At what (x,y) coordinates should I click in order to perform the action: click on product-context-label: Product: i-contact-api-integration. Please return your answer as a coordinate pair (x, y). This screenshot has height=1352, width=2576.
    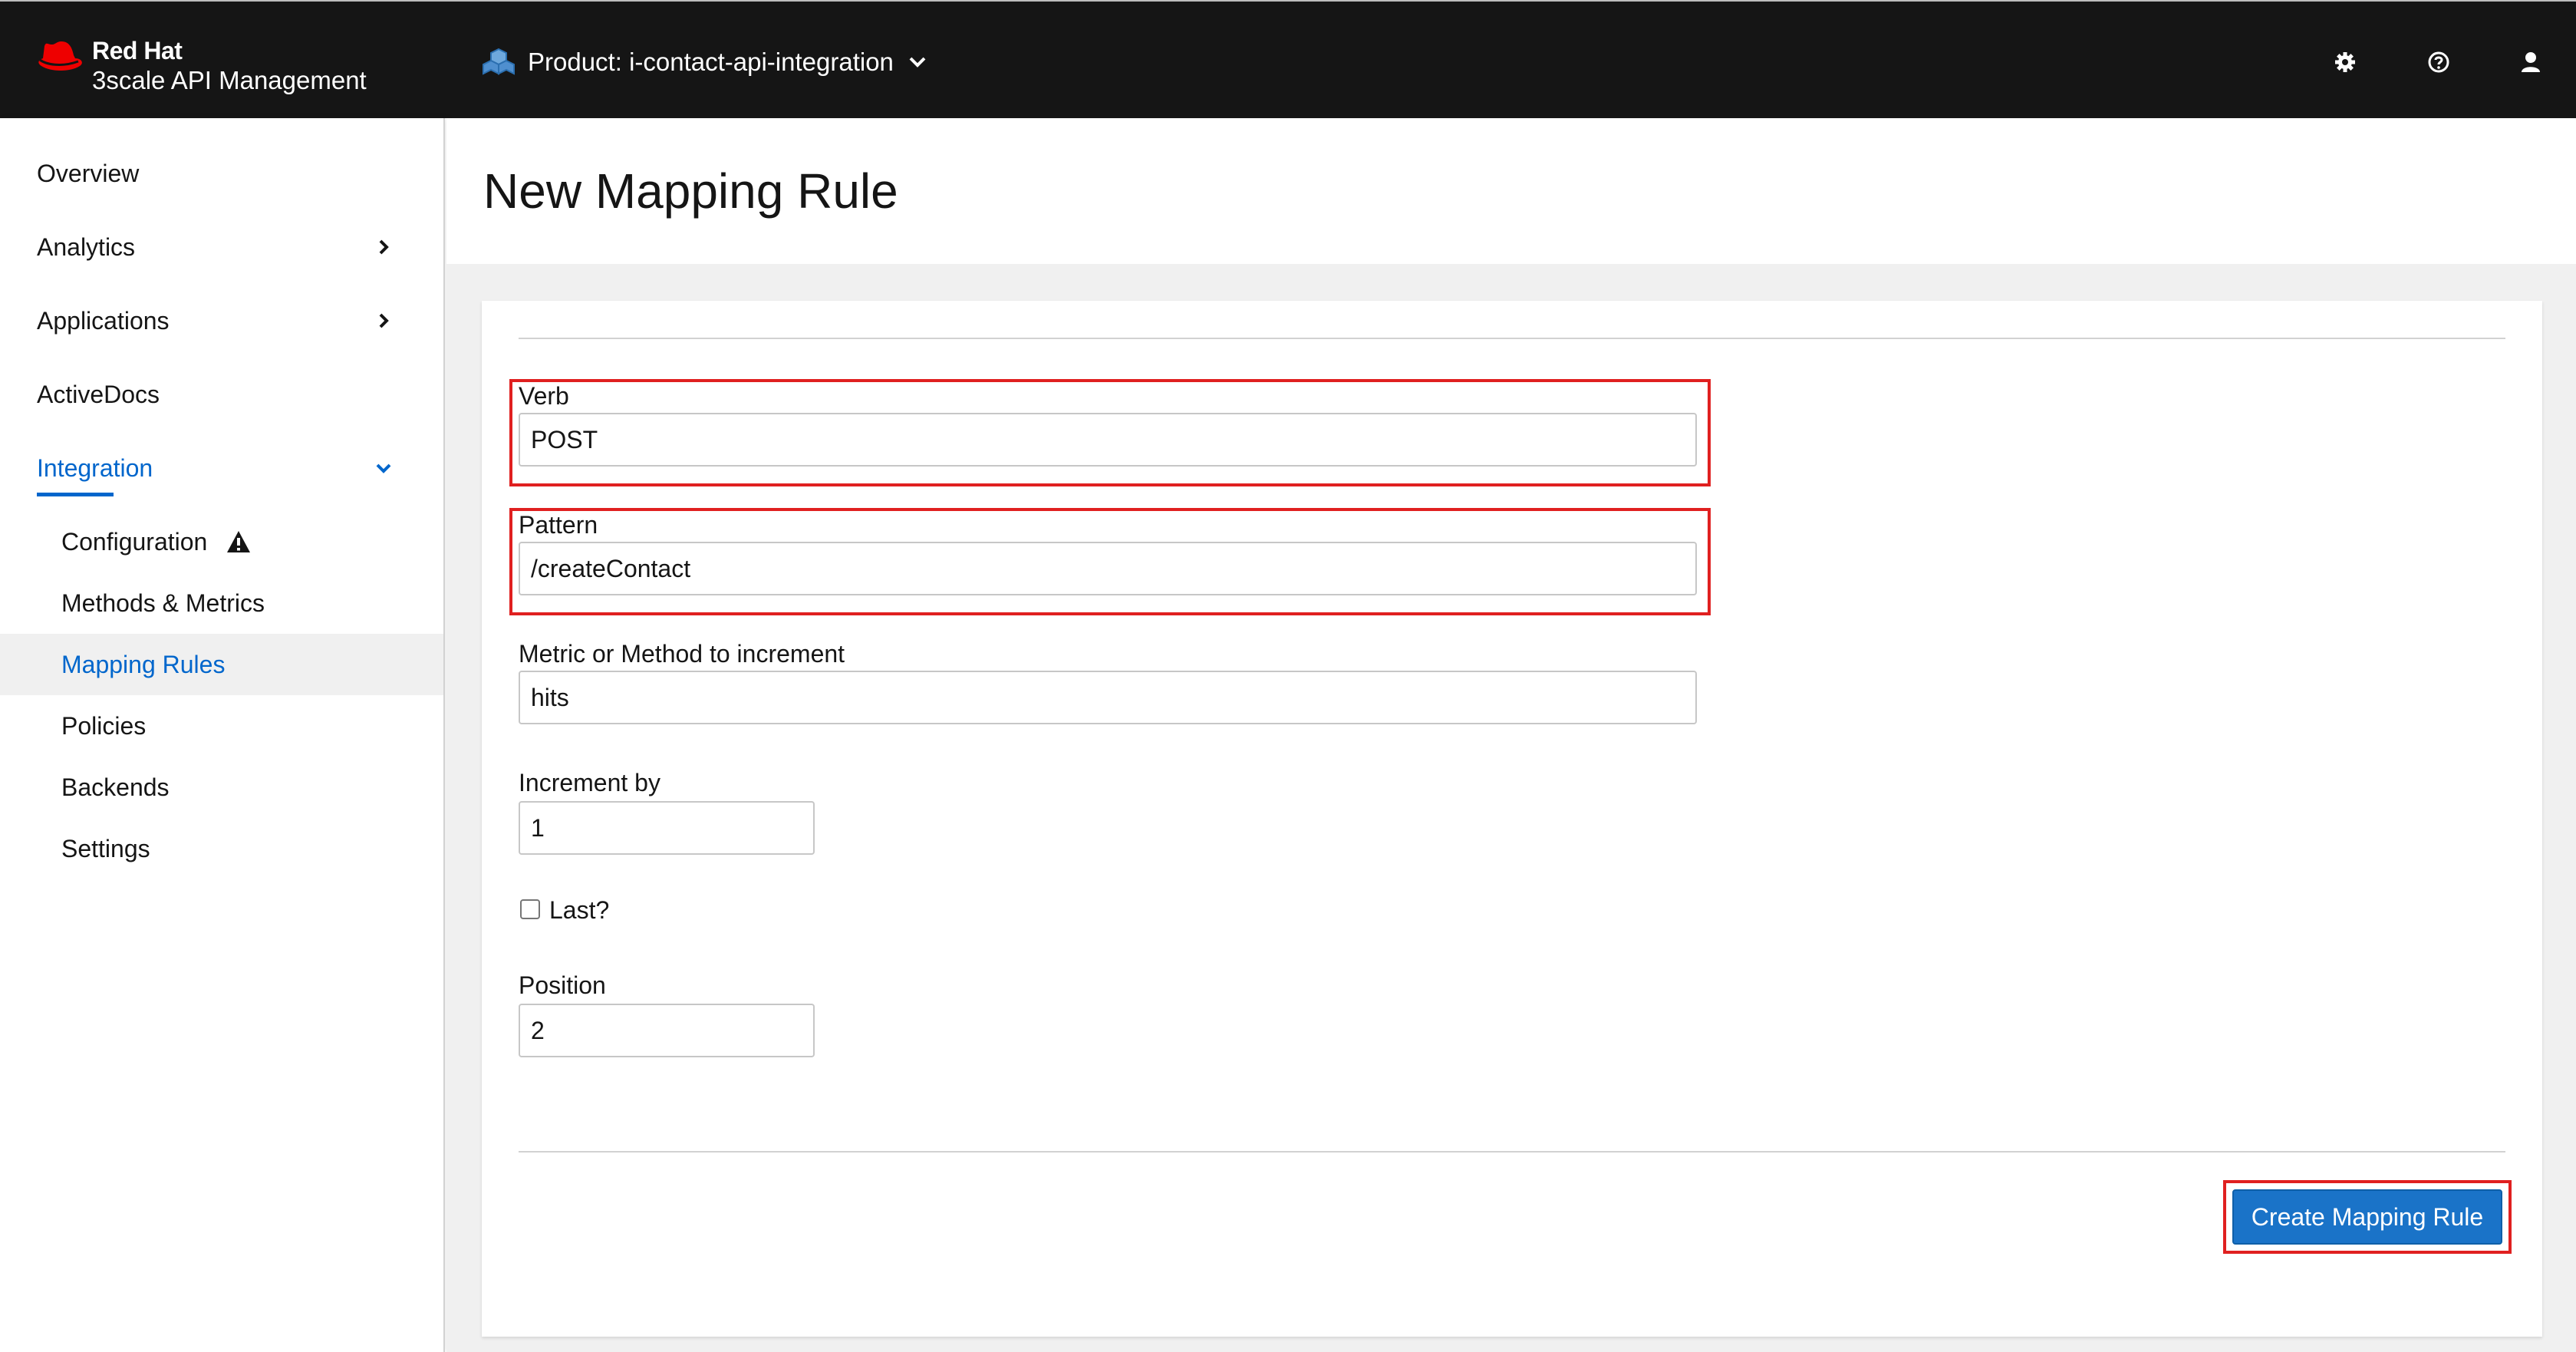
    Looking at the image, I should click on (711, 62).